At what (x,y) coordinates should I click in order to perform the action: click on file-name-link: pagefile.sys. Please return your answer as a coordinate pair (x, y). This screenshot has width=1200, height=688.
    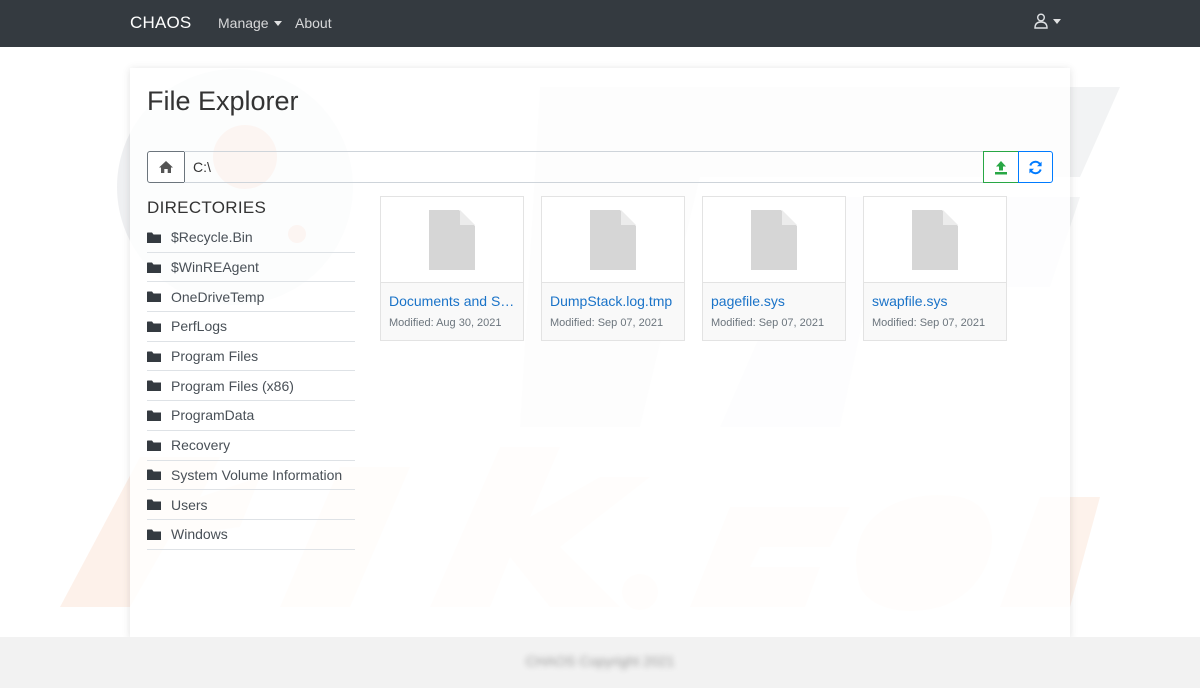
    Looking at the image, I should click on (774, 301).